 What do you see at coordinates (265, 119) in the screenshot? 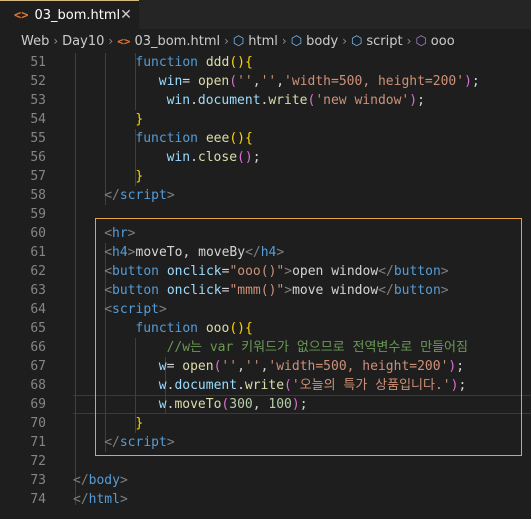
I see `code-line: 54}` at bounding box center [265, 119].